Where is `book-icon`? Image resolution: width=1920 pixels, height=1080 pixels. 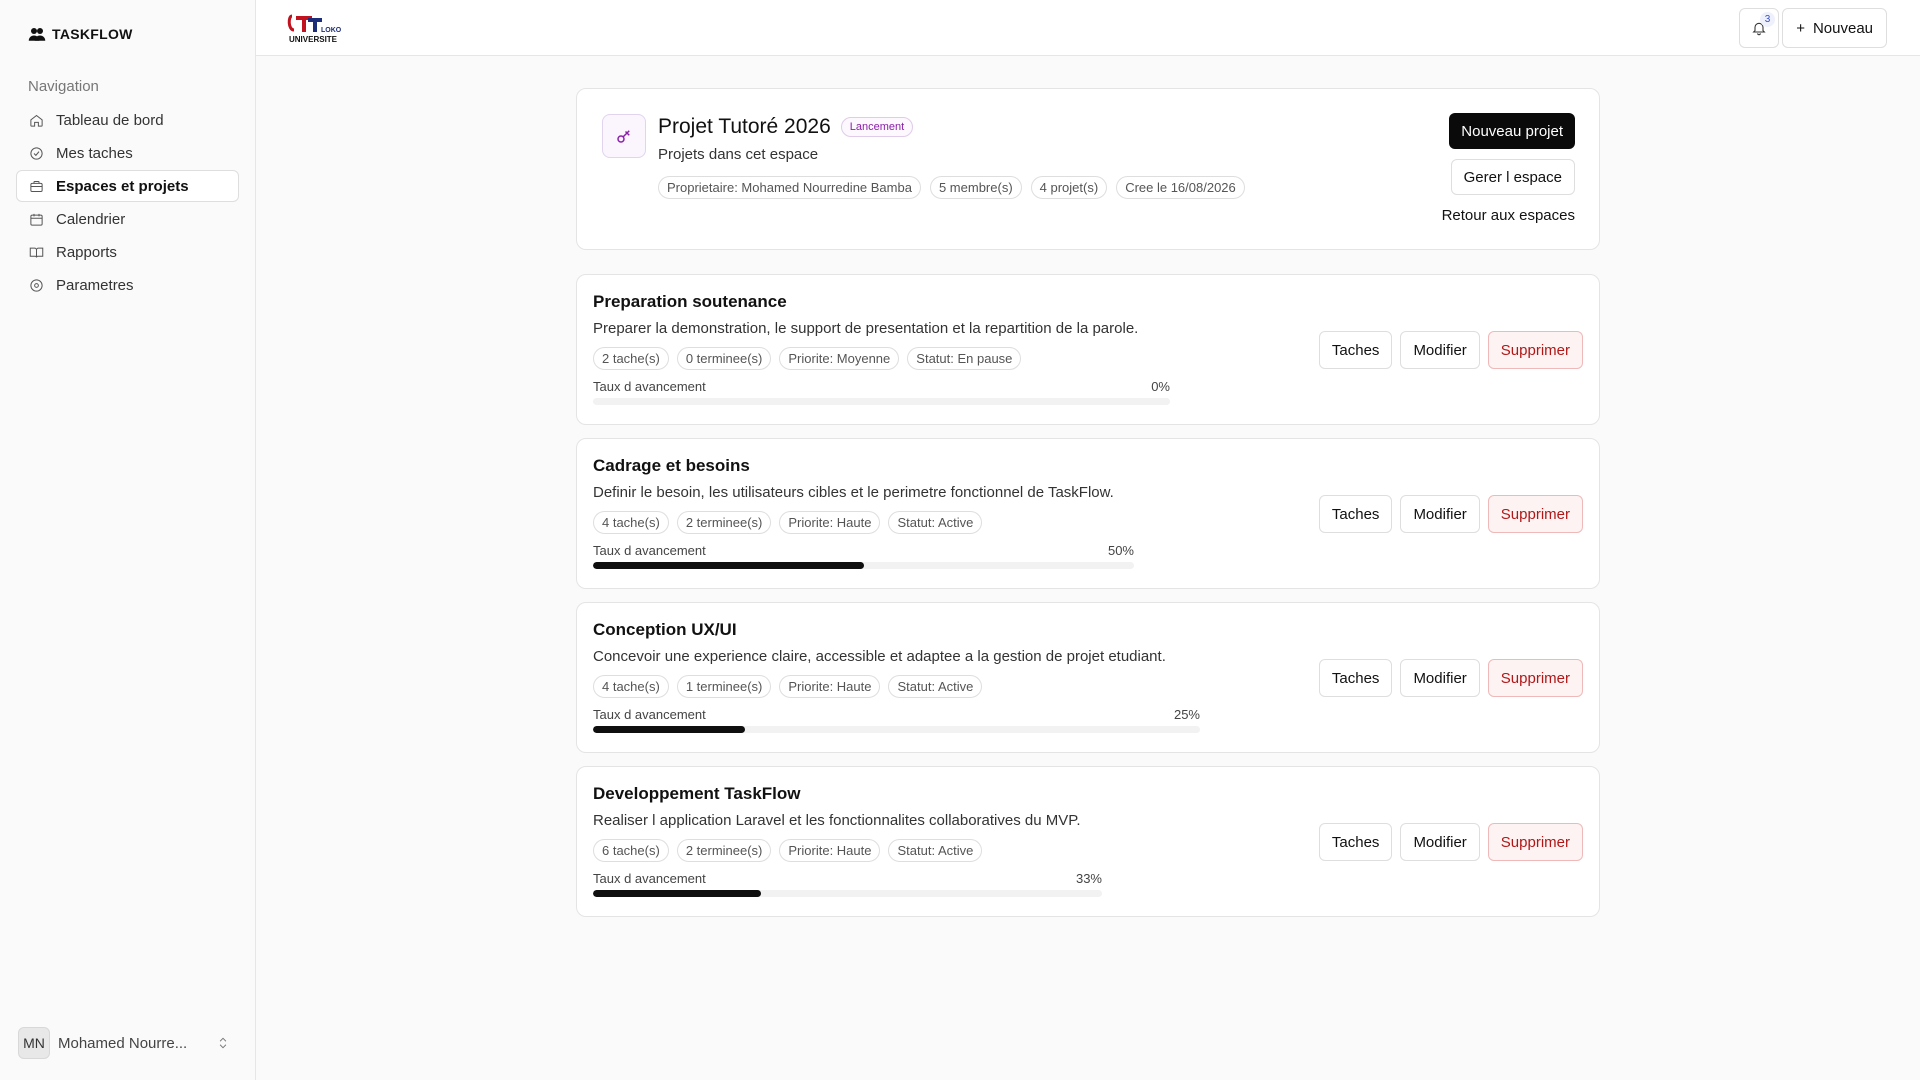
book-icon is located at coordinates (36, 252).